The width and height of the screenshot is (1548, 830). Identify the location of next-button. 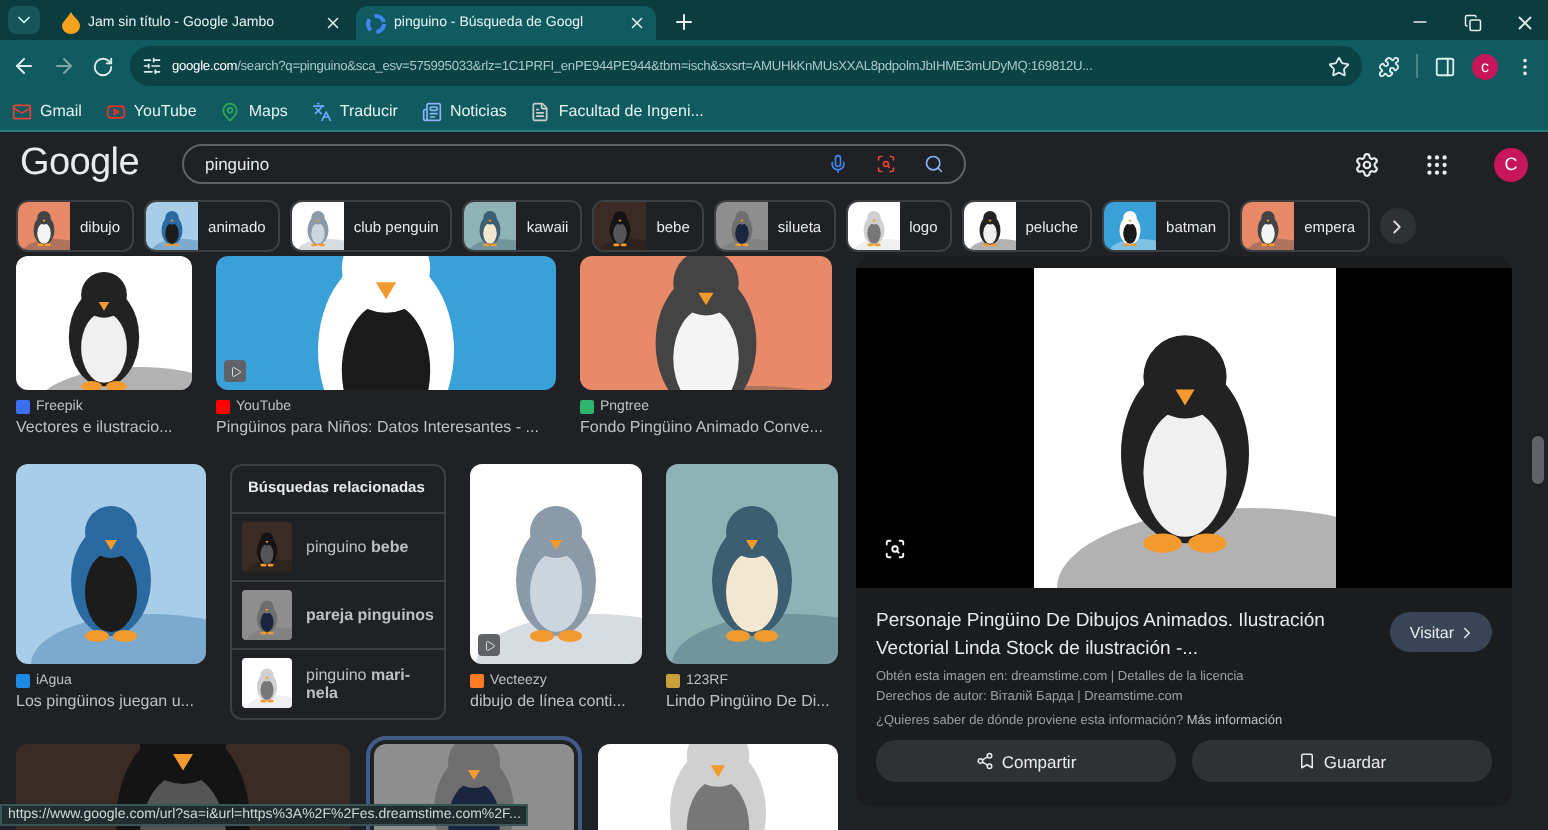
(1397, 226).